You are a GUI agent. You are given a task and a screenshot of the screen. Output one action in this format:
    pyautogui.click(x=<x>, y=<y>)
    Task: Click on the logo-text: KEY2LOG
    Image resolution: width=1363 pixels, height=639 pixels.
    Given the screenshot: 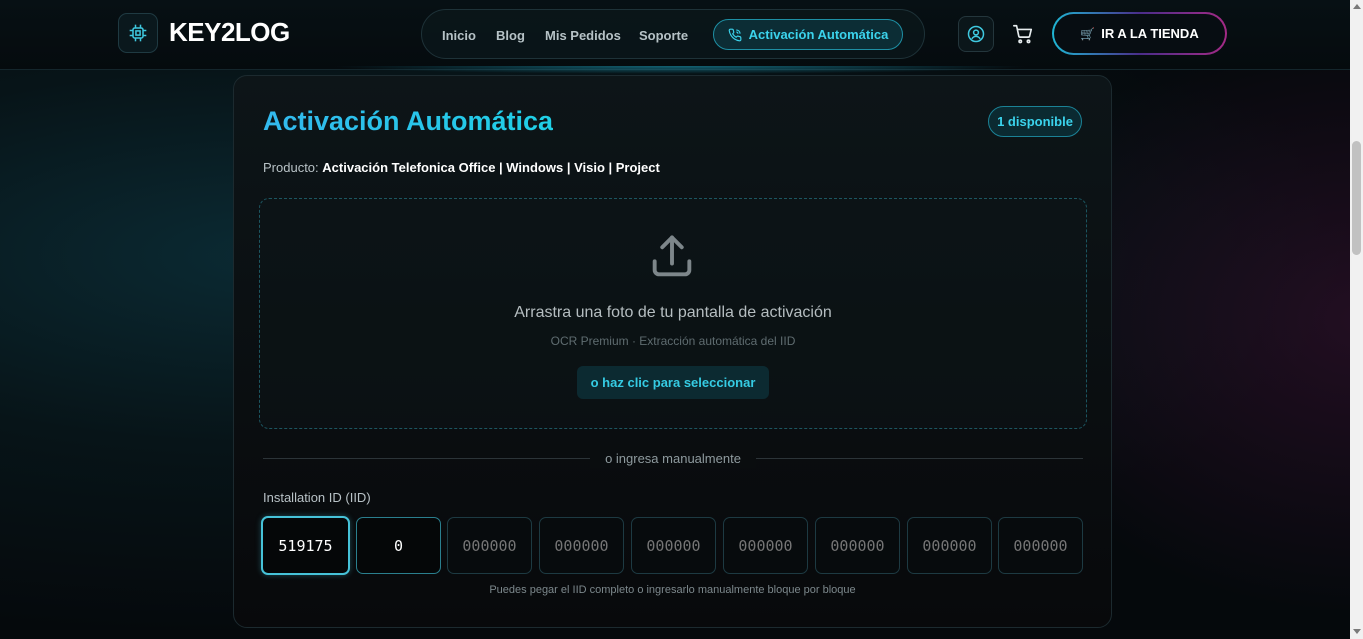 What is the action you would take?
    pyautogui.click(x=229, y=32)
    